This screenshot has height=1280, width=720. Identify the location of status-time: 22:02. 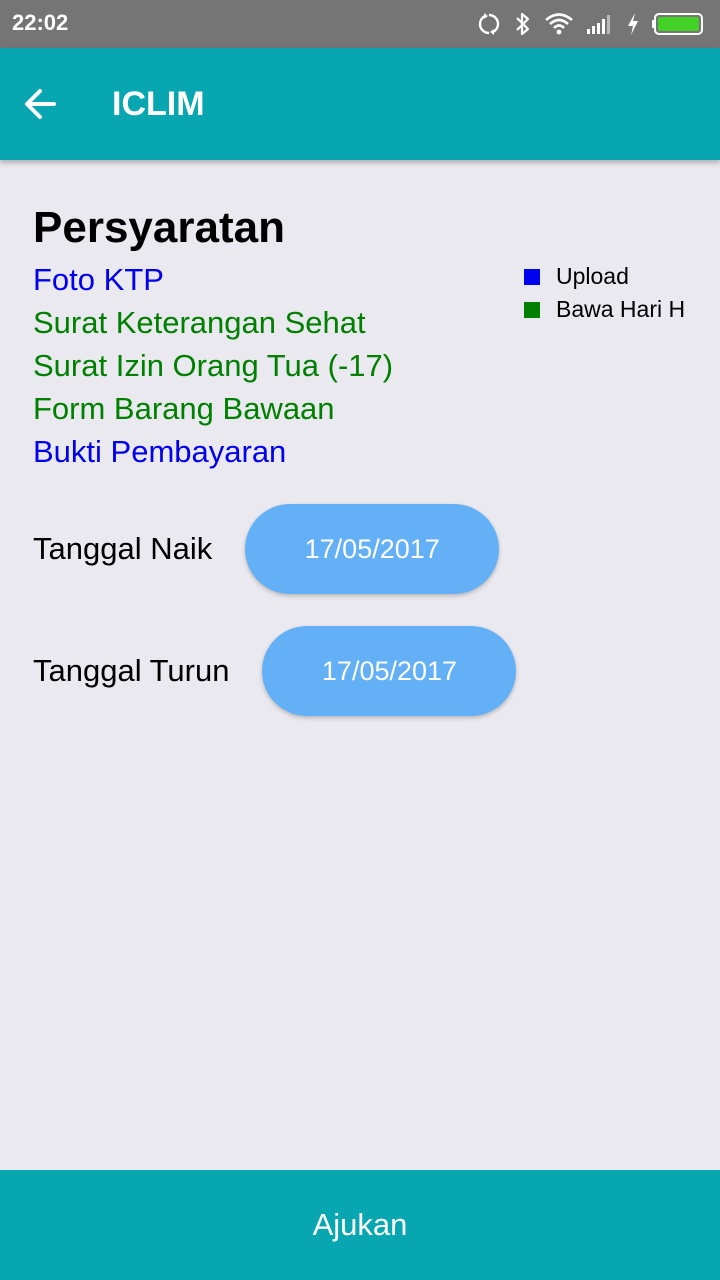
(40, 22).